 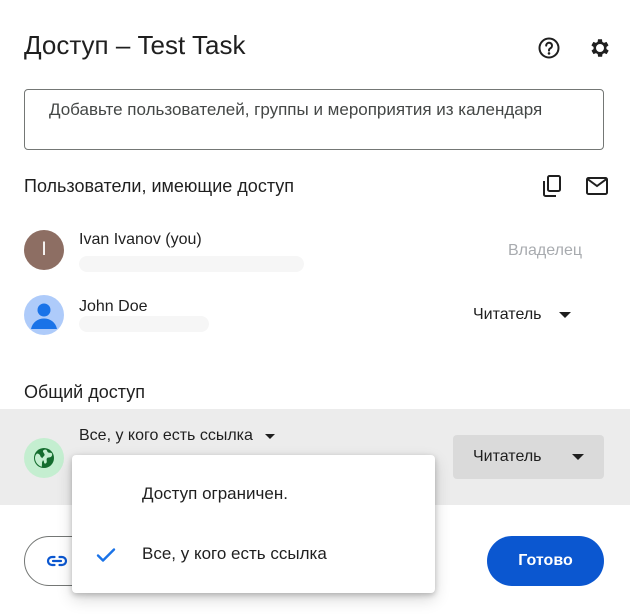 I want to click on mail-icon, so click(x=597, y=186).